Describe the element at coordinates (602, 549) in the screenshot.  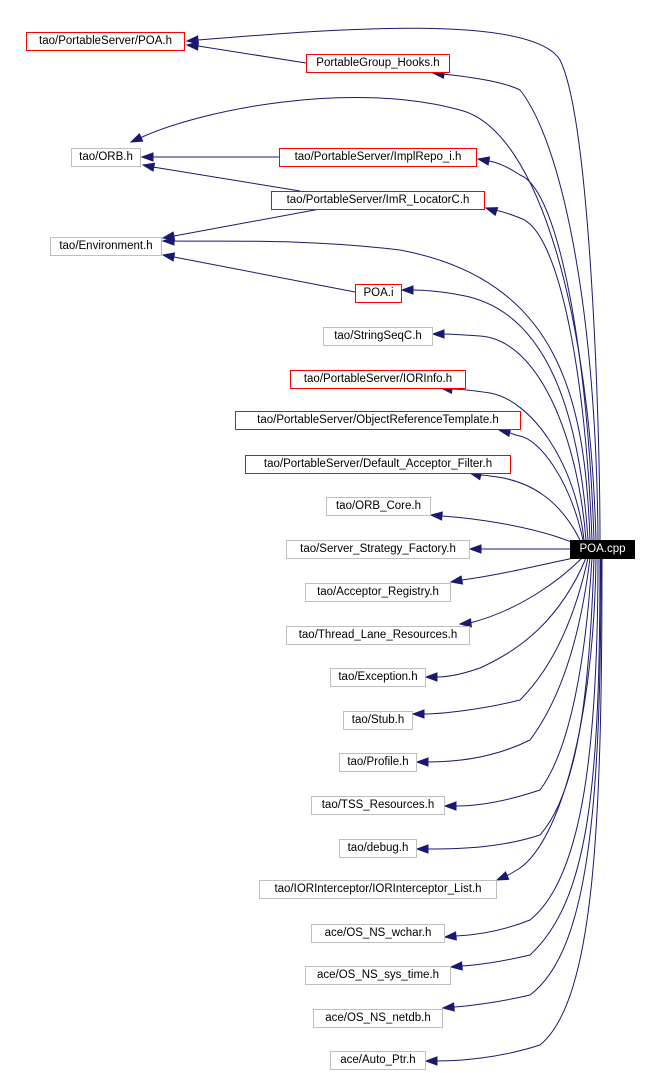
I see `node-poa-cpp: POA.cpp` at that location.